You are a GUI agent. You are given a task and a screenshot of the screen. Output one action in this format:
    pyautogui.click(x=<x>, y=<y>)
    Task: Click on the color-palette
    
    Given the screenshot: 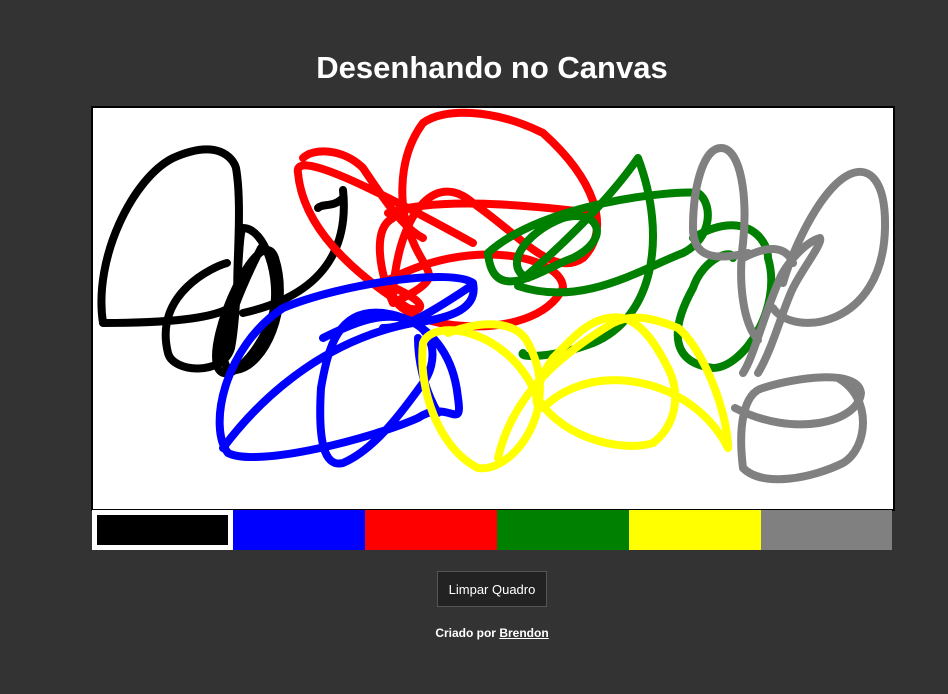 What is the action you would take?
    pyautogui.click(x=492, y=530)
    